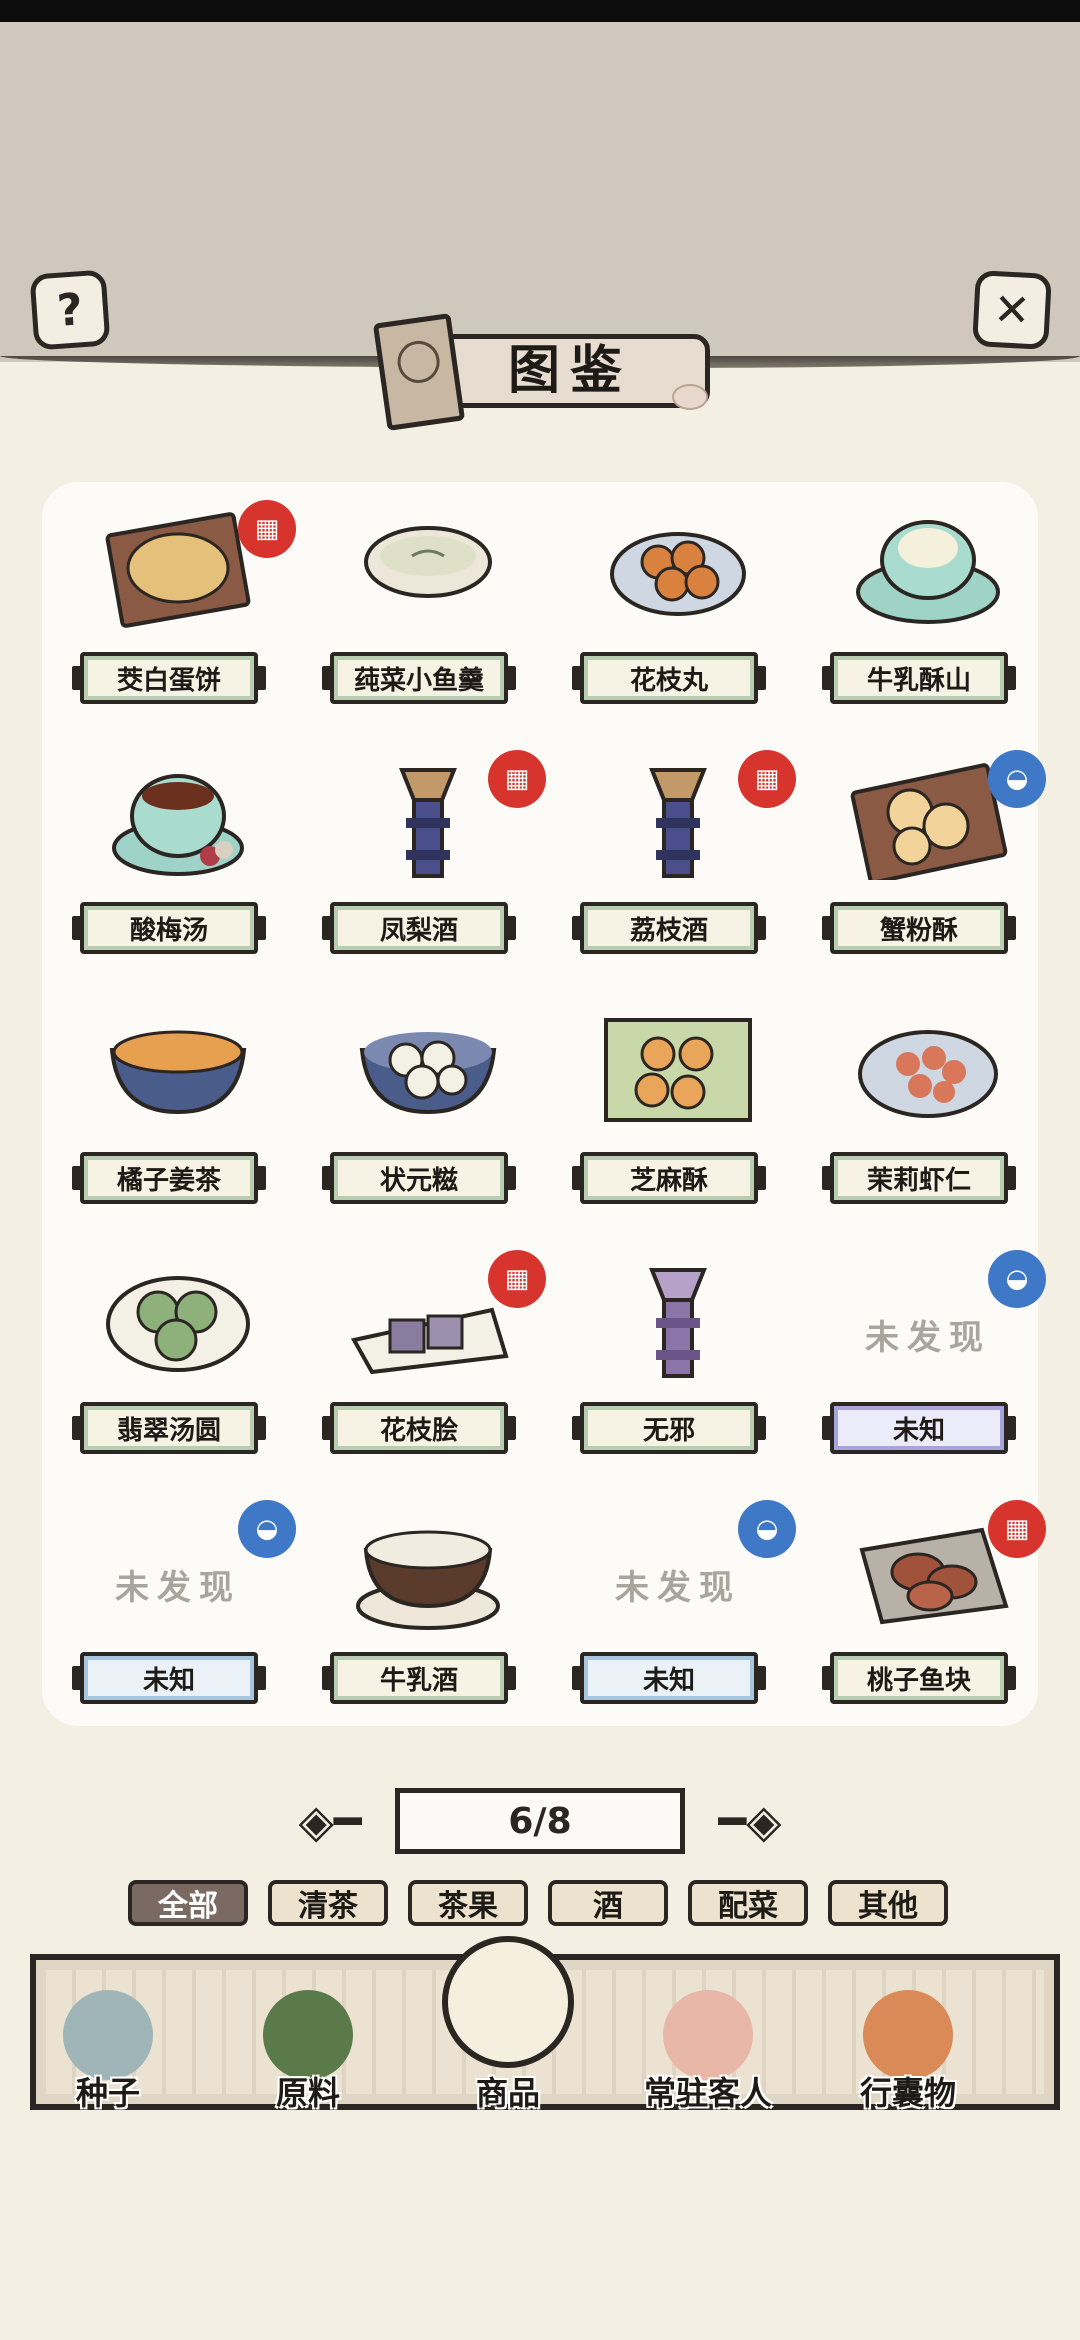 The width and height of the screenshot is (1080, 2340). What do you see at coordinates (932, 860) in the screenshot?
I see `collection-item: ◒ 蟹粉酥` at bounding box center [932, 860].